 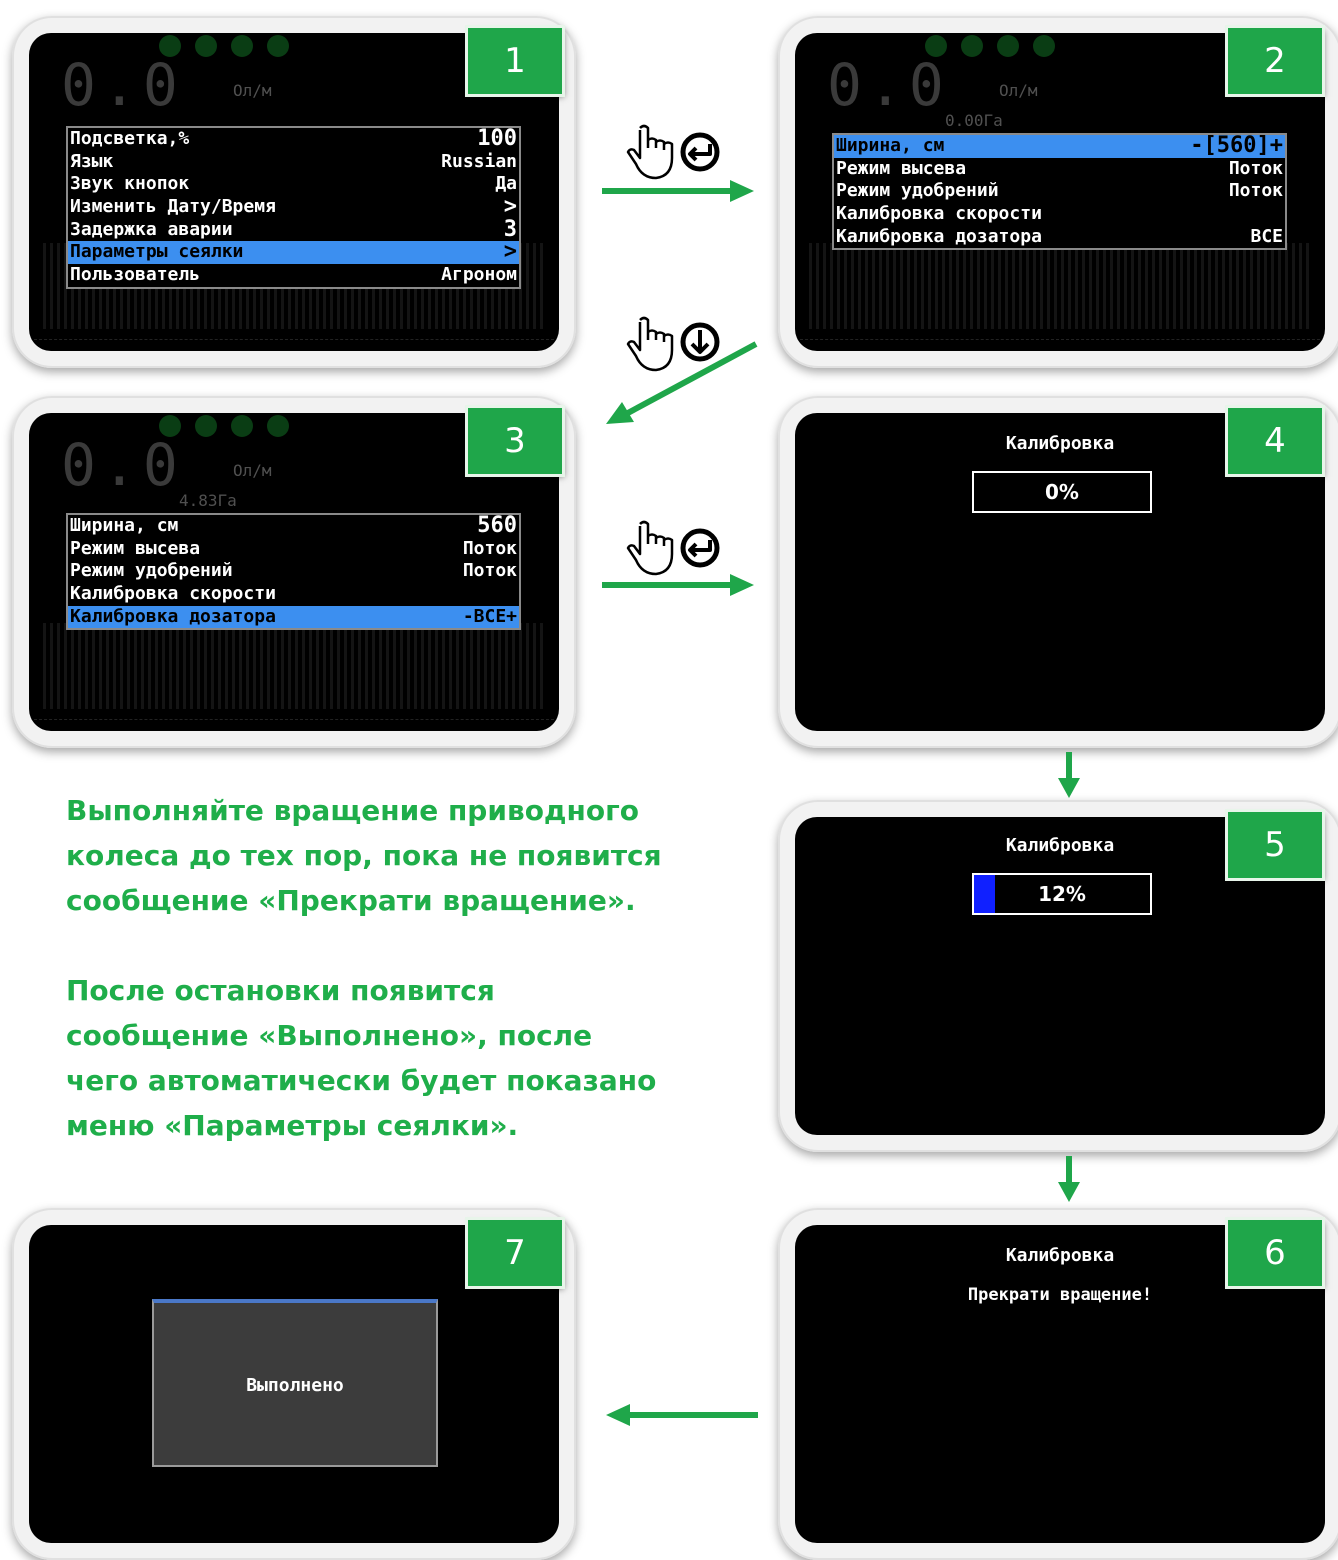 I want to click on step-number-badge: 2, so click(x=1275, y=61).